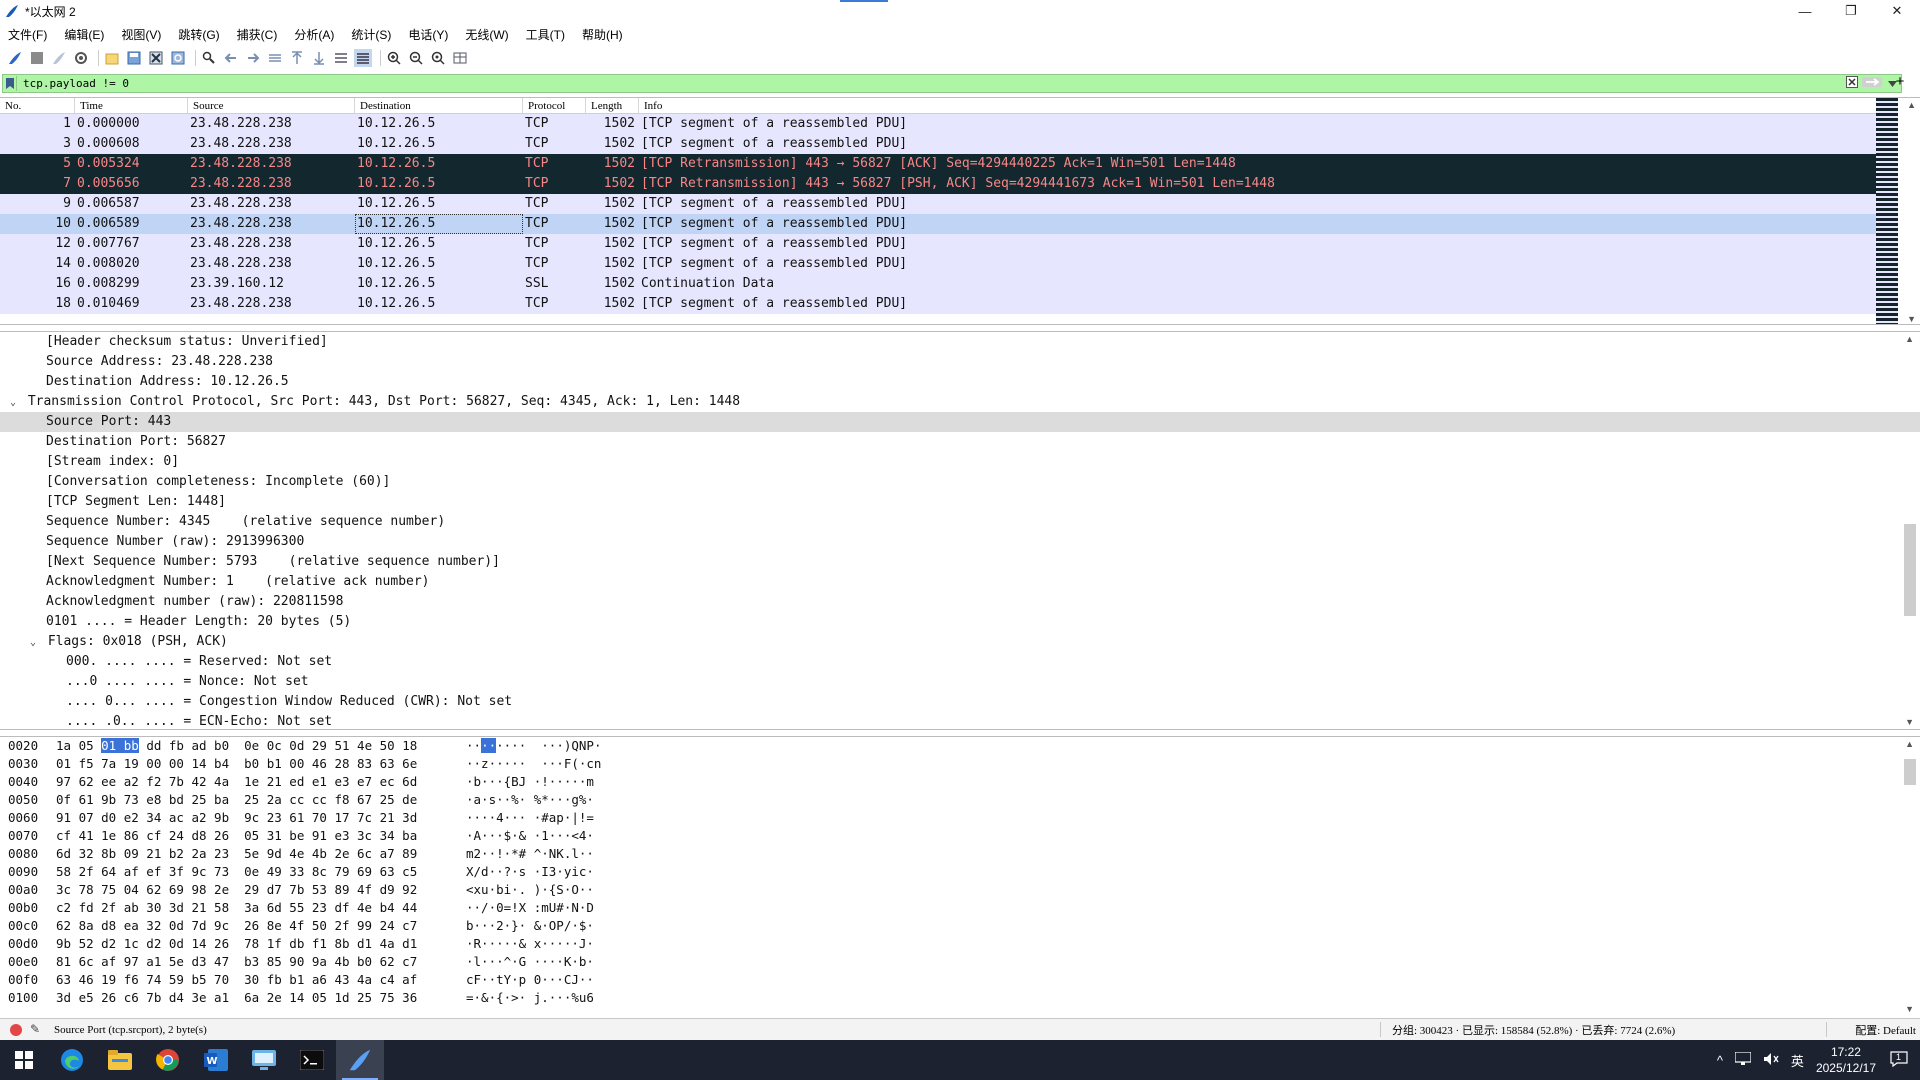 The height and width of the screenshot is (1080, 1920). Describe the element at coordinates (960, 662) in the screenshot. I see `detail-tree-item: 000. .... .... = Reserved: Not set` at that location.